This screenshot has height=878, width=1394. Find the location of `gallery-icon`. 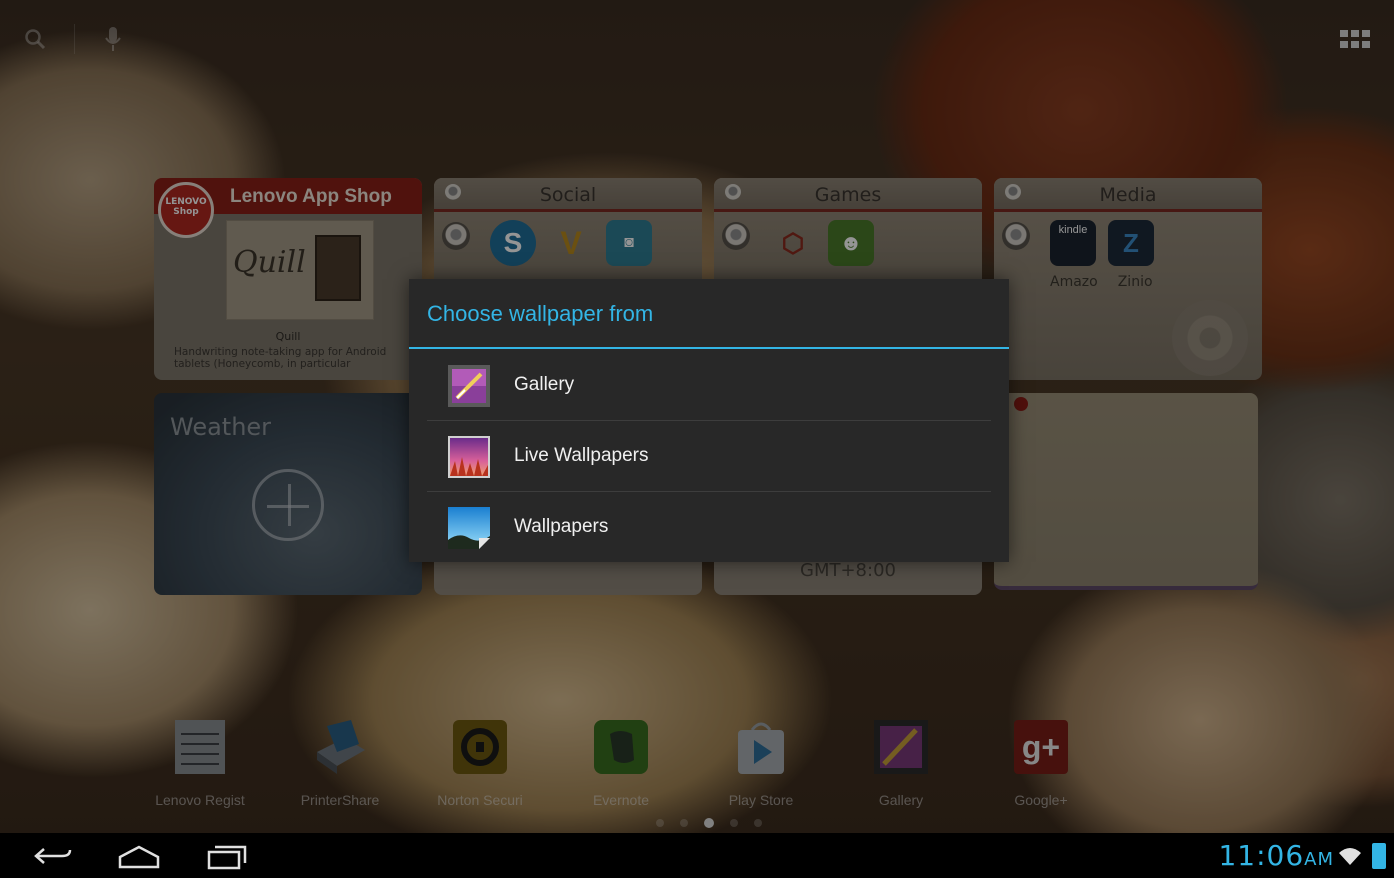

gallery-icon is located at coordinates (469, 386).